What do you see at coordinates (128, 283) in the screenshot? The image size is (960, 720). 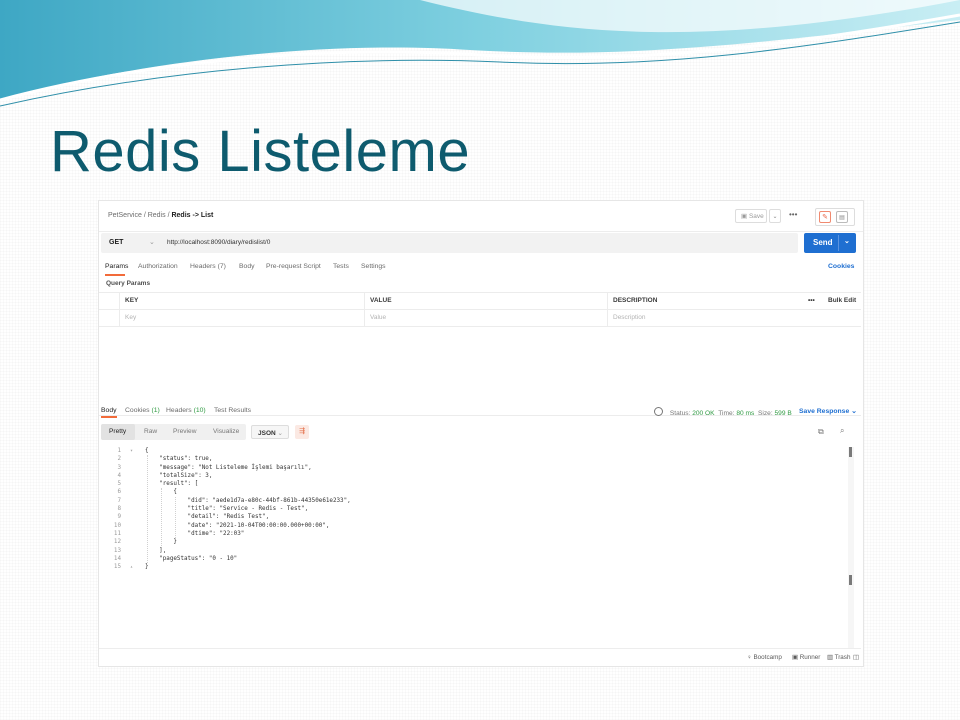 I see `query-params-title: Query Params` at bounding box center [128, 283].